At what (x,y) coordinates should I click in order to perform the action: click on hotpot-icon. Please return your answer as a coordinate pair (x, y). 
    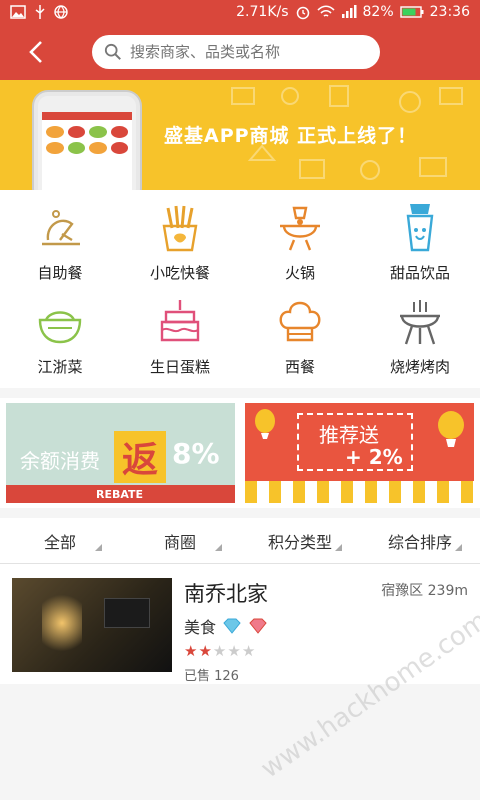
    Looking at the image, I should click on (300, 228).